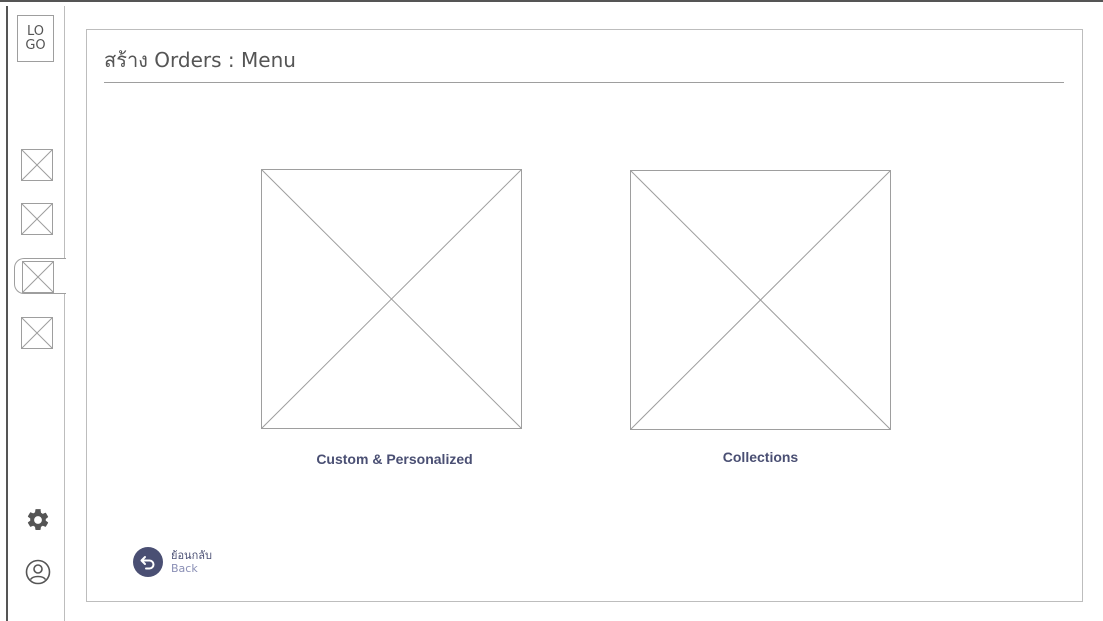 This screenshot has width=1103, height=621. What do you see at coordinates (394, 459) in the screenshot?
I see `menu-card-label: Custom & Personalized` at bounding box center [394, 459].